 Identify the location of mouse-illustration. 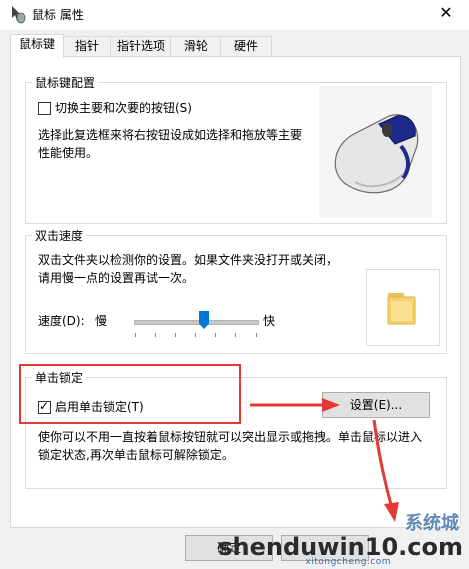
(375, 151).